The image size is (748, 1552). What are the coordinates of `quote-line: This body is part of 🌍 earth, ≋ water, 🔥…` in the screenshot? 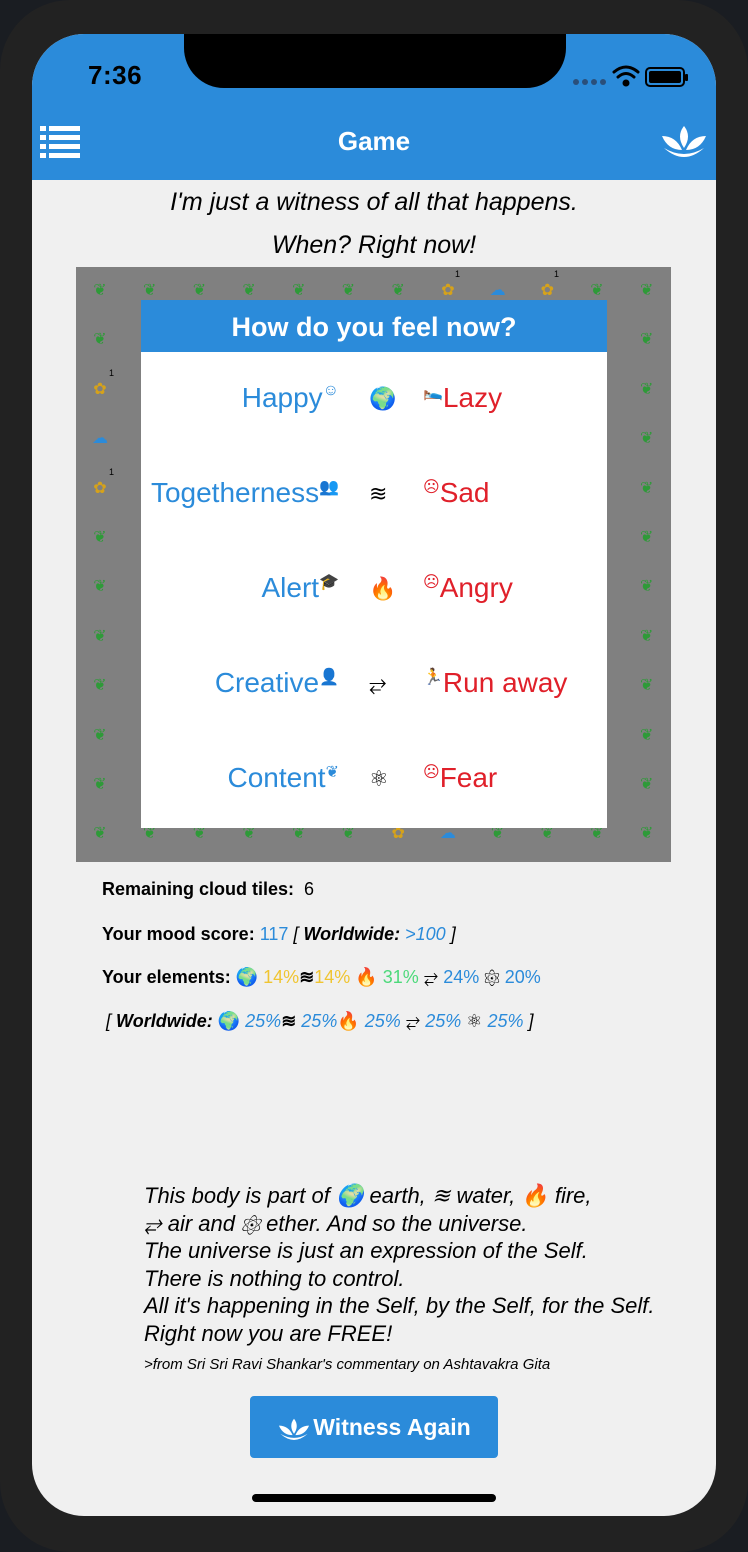 It's located at (368, 1195).